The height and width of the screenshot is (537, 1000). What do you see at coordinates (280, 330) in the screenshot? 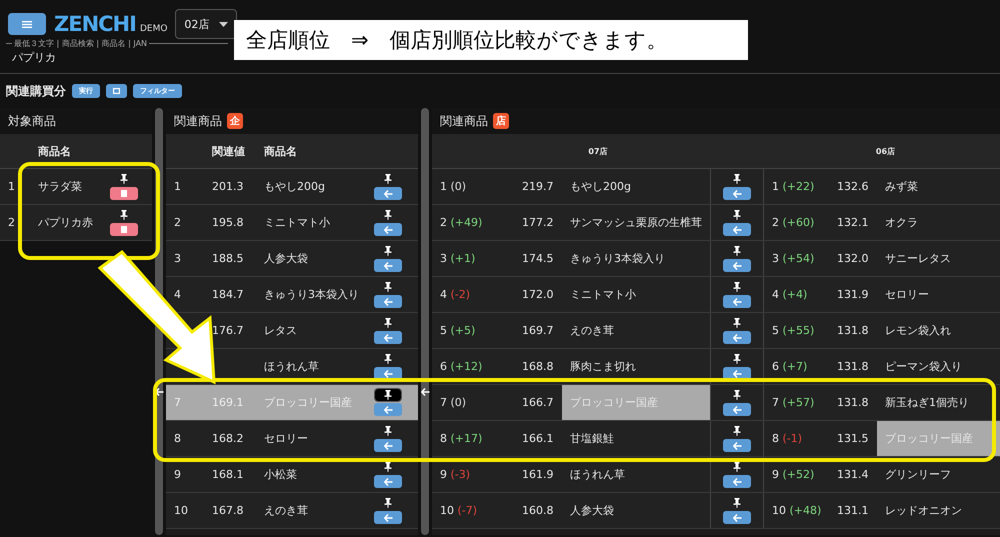
I see `product-name: レタス` at bounding box center [280, 330].